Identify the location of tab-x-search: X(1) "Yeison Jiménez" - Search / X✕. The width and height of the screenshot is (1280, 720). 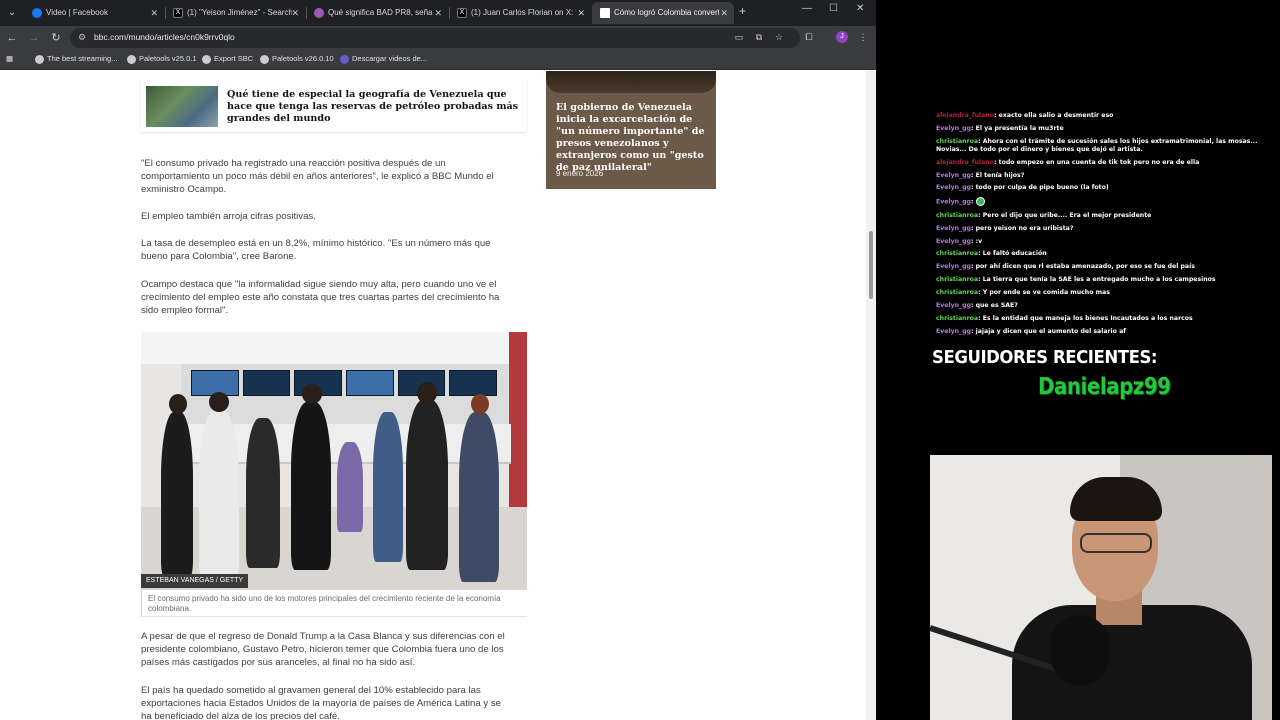
(235, 13).